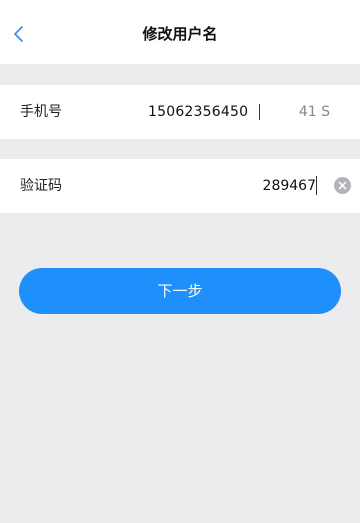 The image size is (360, 523). What do you see at coordinates (180, 186) in the screenshot?
I see `code-row: 验证码 289467` at bounding box center [180, 186].